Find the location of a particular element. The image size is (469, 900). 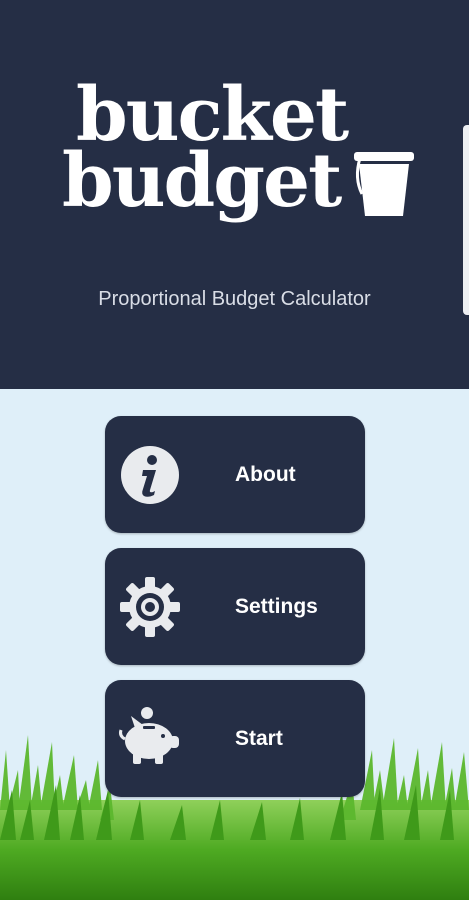

side-drawer-handle is located at coordinates (466, 220).